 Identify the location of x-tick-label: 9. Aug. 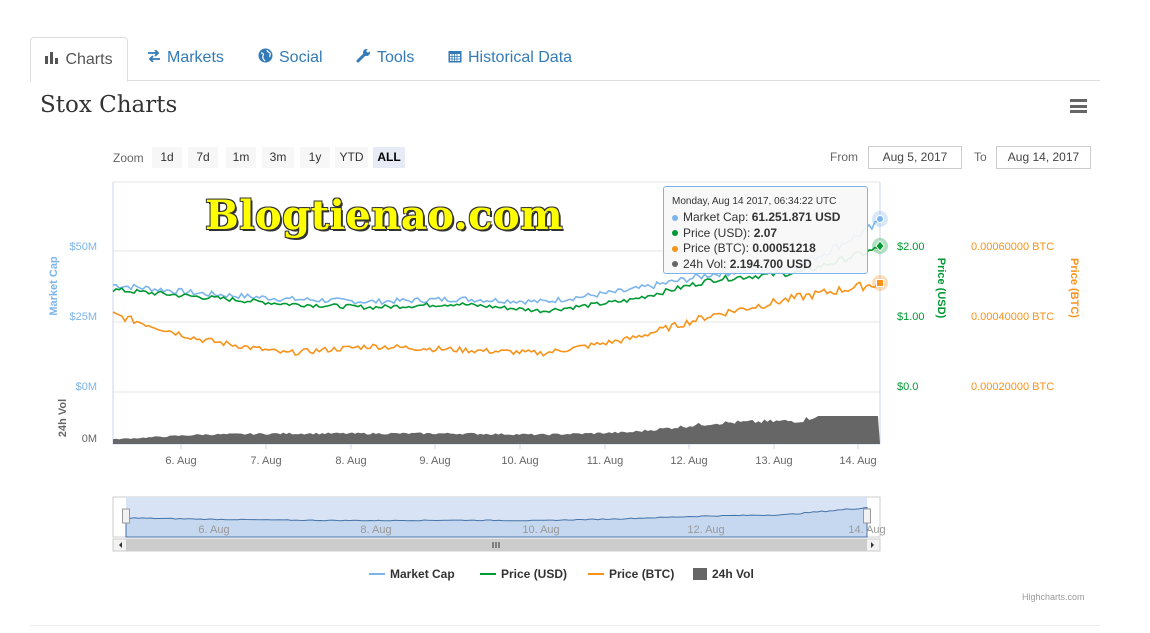
(434, 461).